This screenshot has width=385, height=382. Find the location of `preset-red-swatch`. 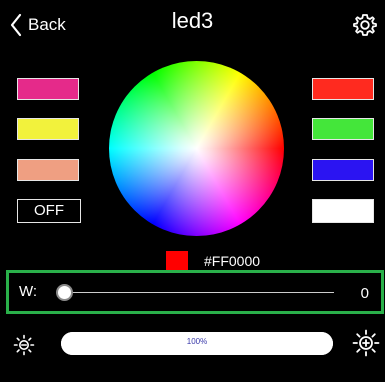

preset-red-swatch is located at coordinates (343, 89).